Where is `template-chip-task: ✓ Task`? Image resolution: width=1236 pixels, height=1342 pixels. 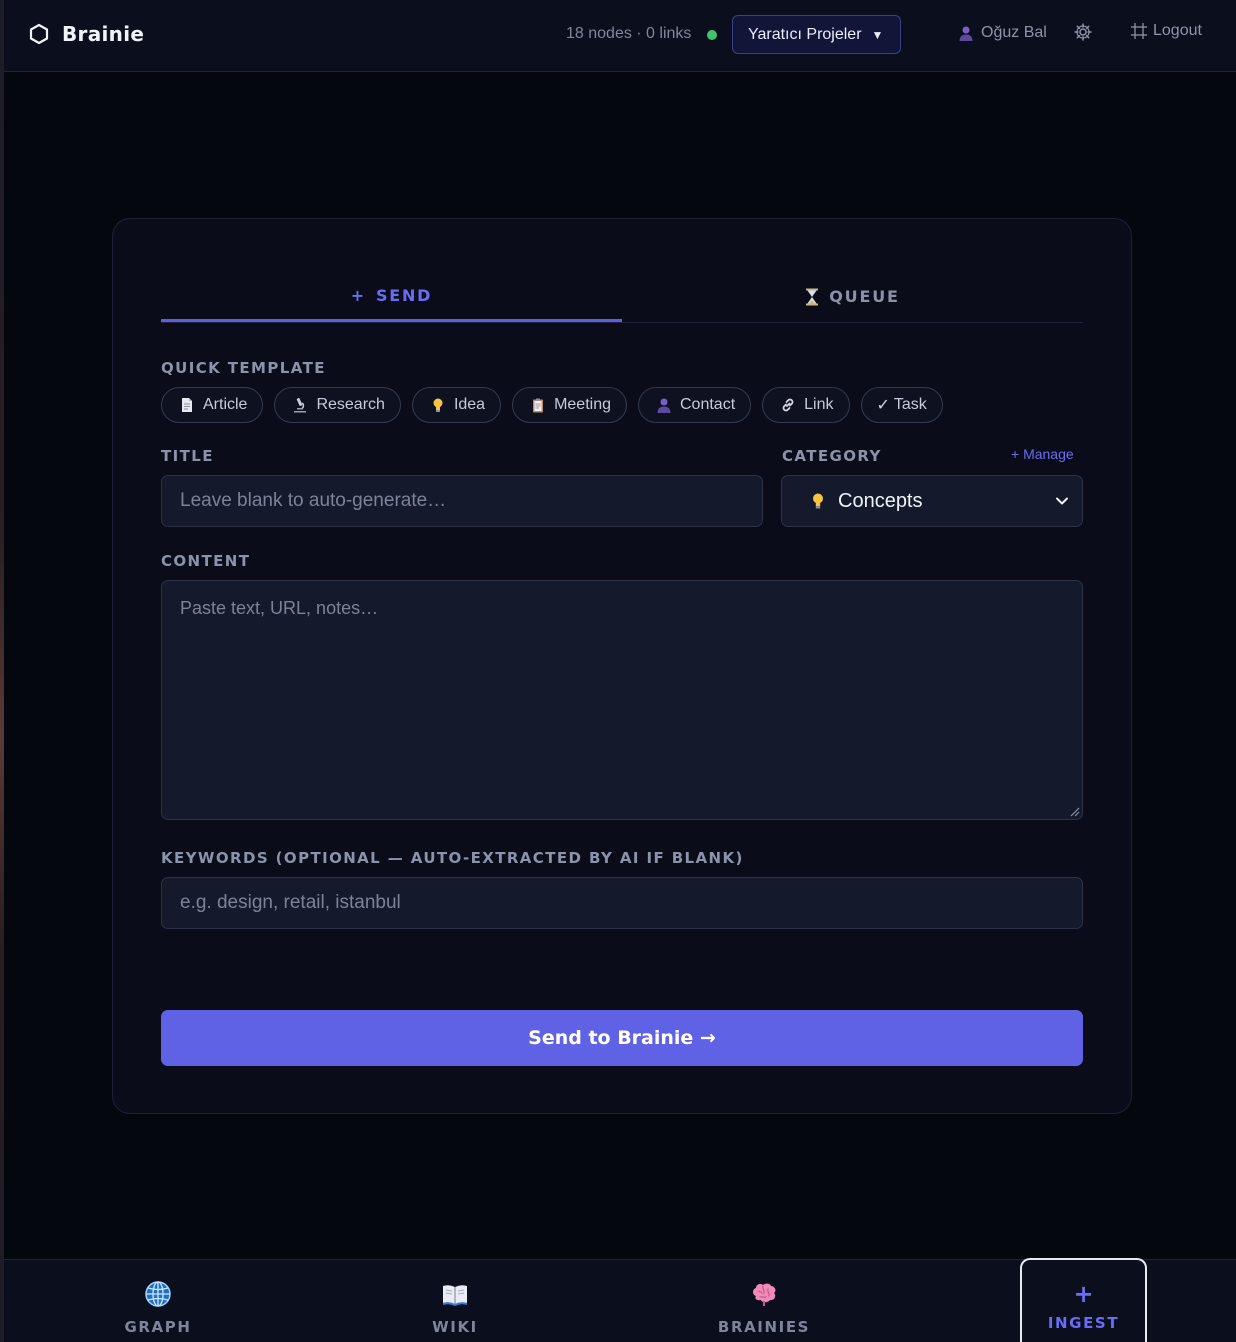
template-chip-task: ✓ Task is located at coordinates (901, 405).